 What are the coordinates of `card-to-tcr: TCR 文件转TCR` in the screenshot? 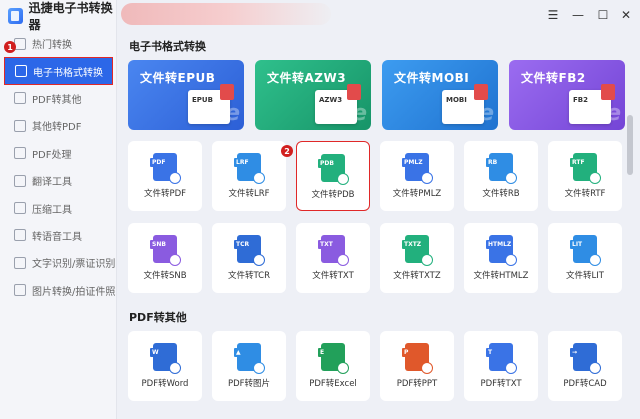 It's located at (249, 258).